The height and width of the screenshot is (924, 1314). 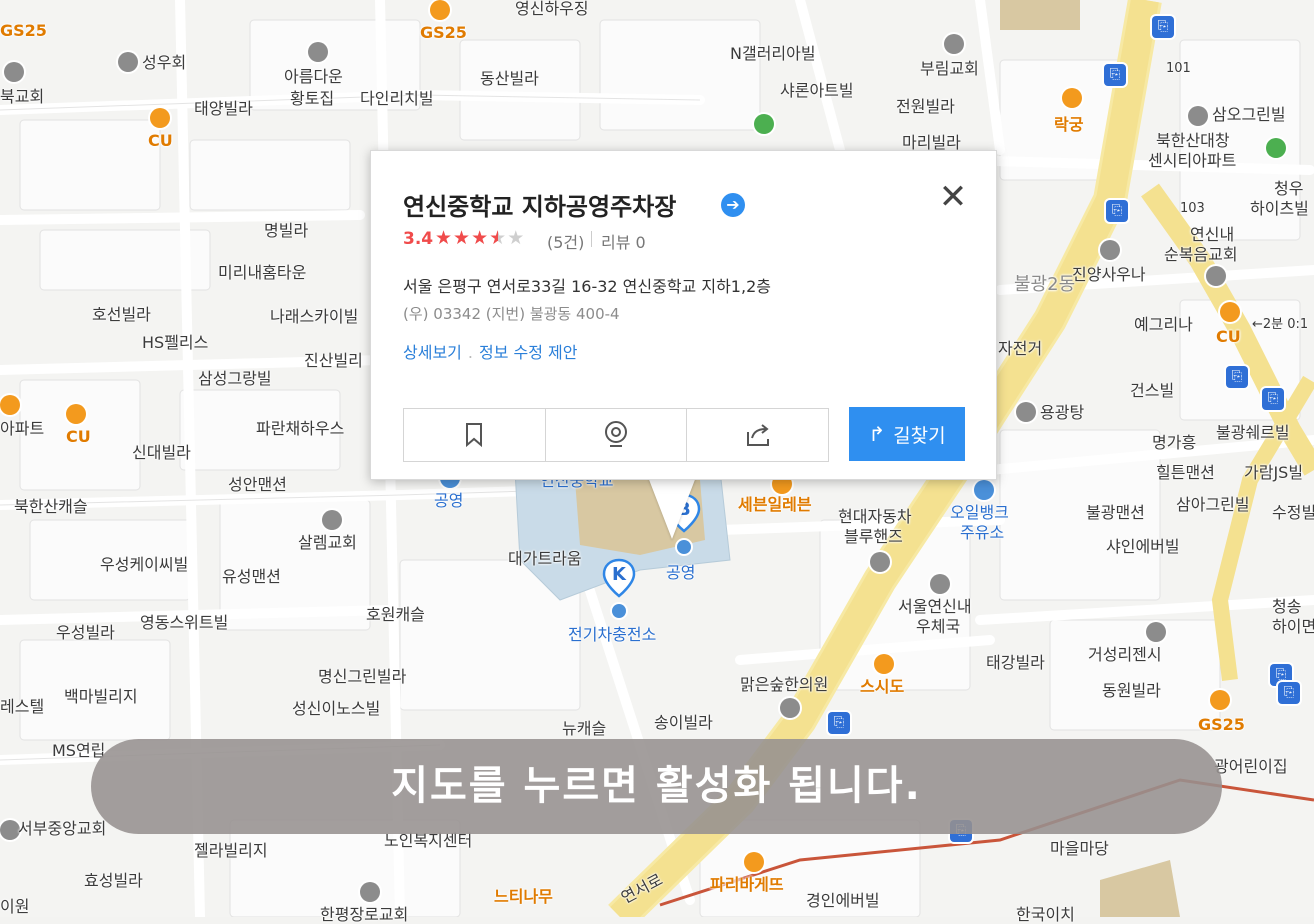 I want to click on map-label: 순복음교회, so click(x=1201, y=254).